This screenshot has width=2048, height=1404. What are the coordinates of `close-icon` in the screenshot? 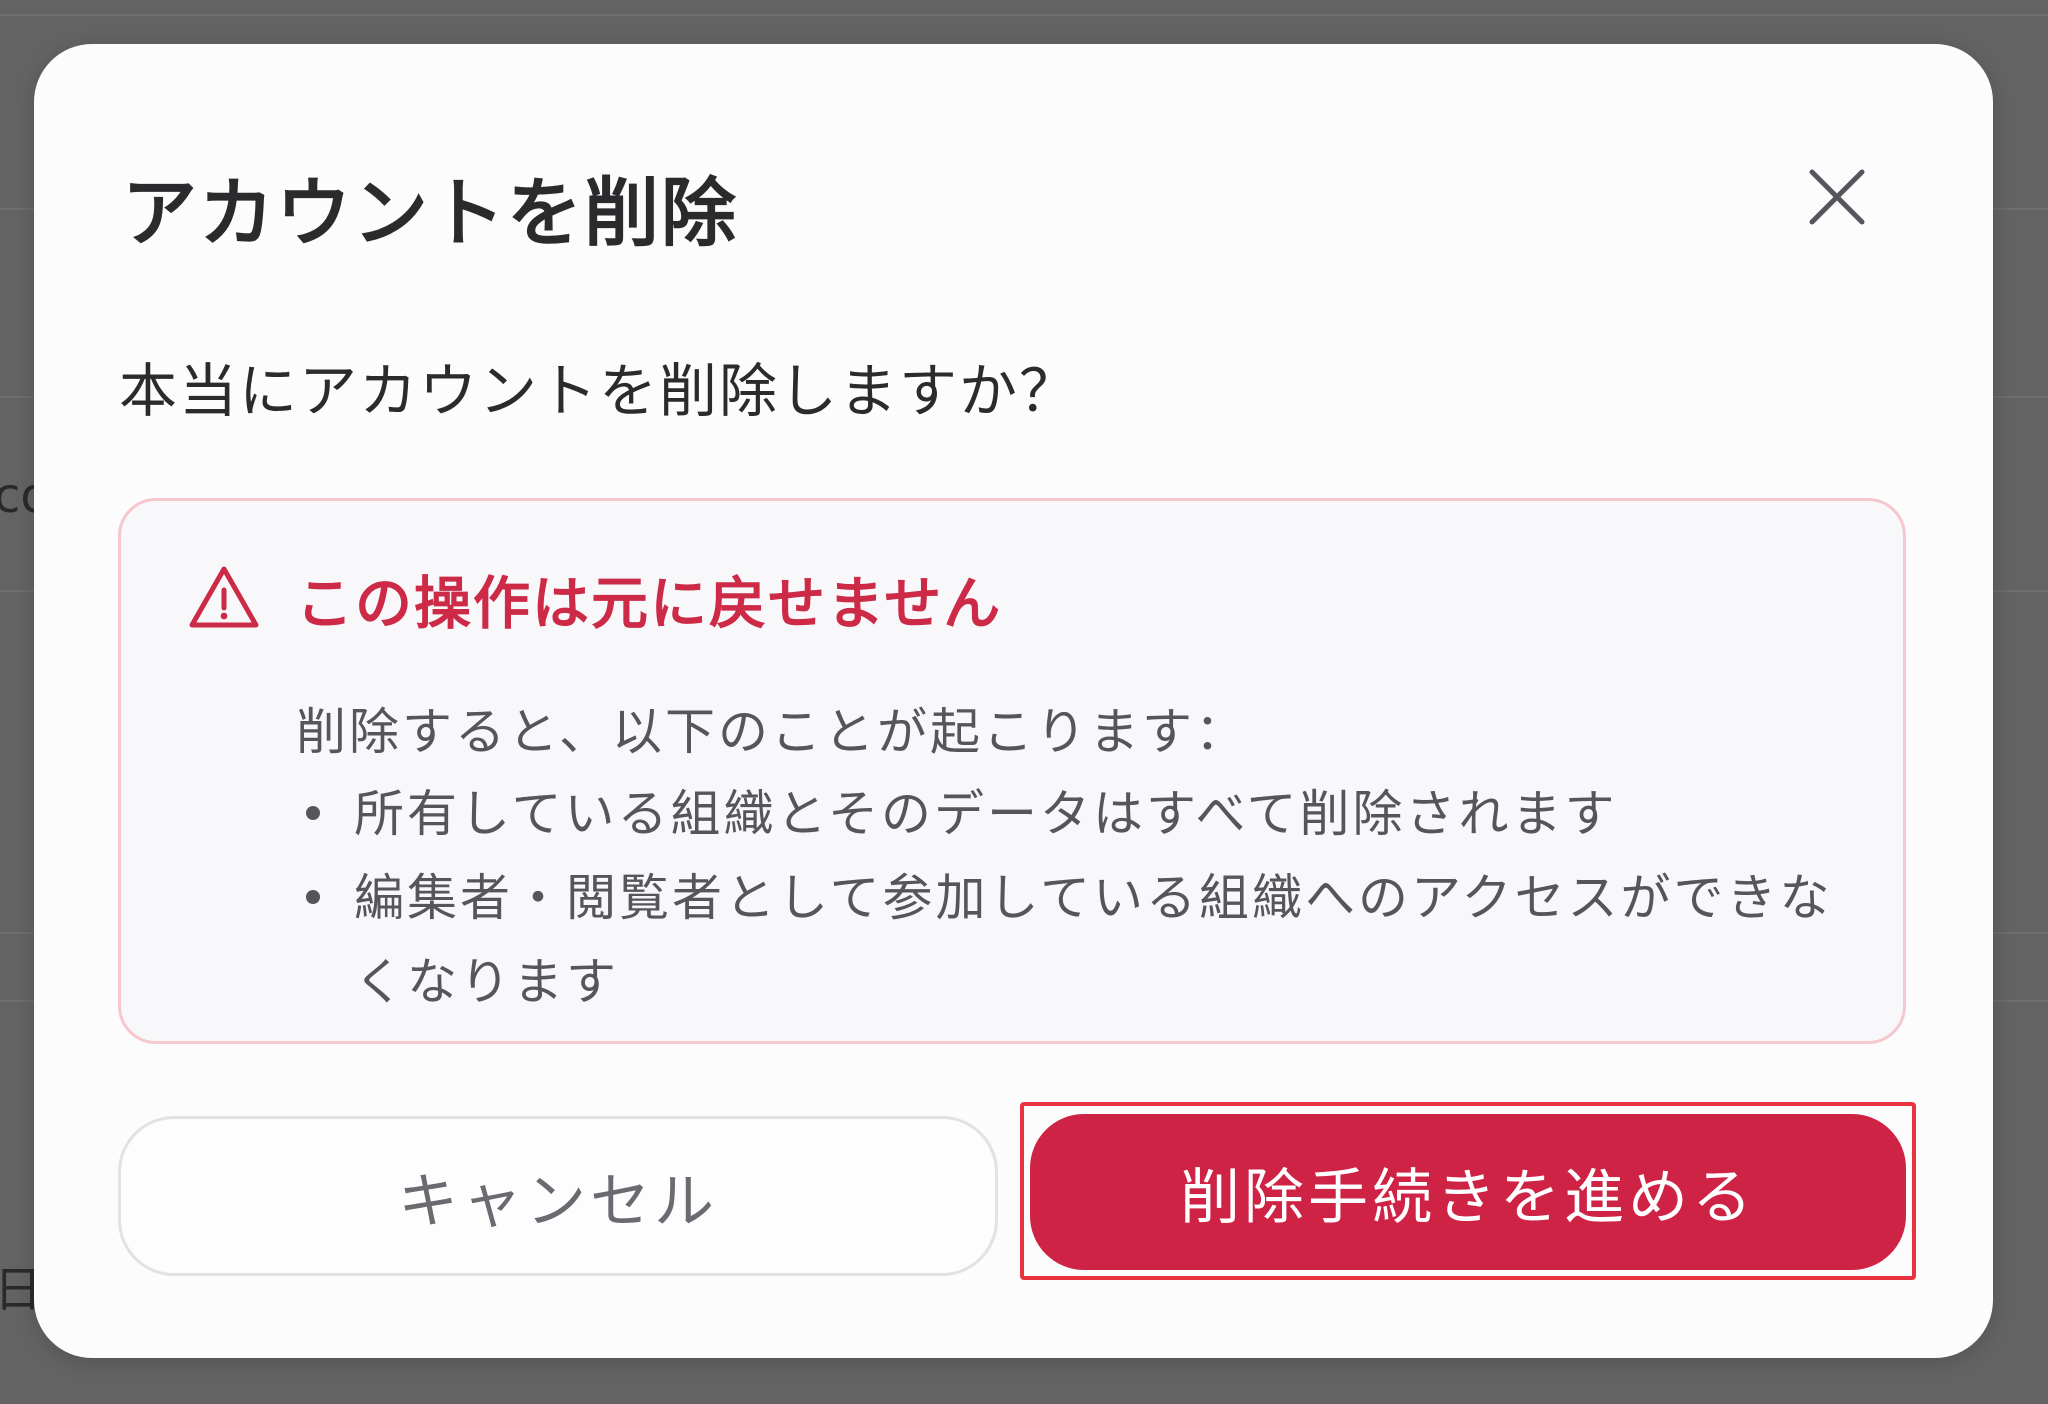 It's located at (1837, 197).